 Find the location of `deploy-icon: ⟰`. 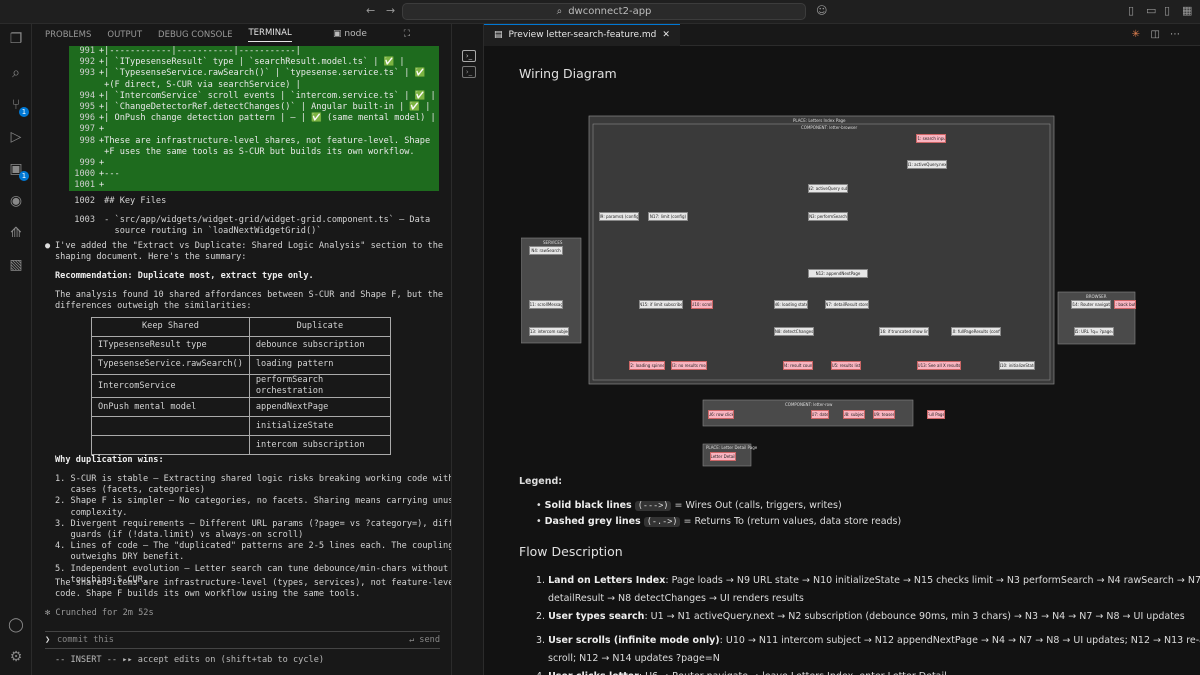

deploy-icon: ⟰ is located at coordinates (16, 233).